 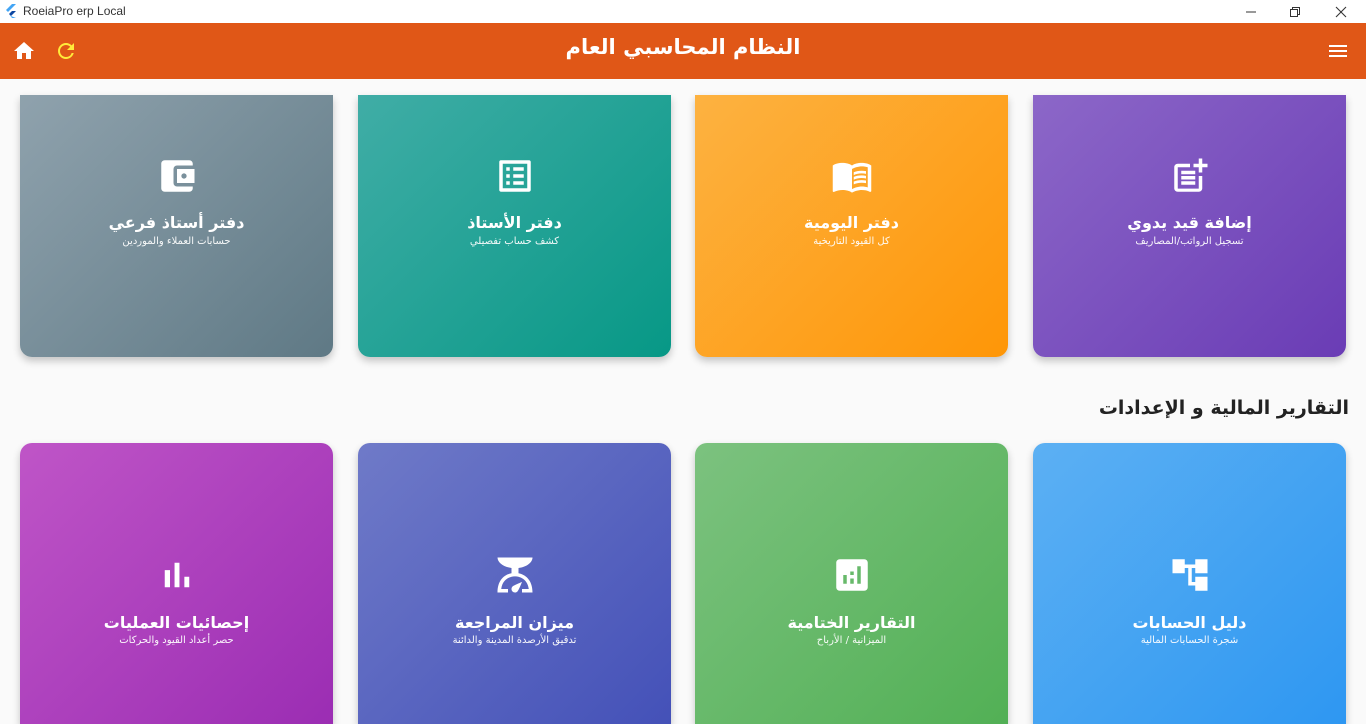 I want to click on hamburger-menu-icon, so click(x=1338, y=51).